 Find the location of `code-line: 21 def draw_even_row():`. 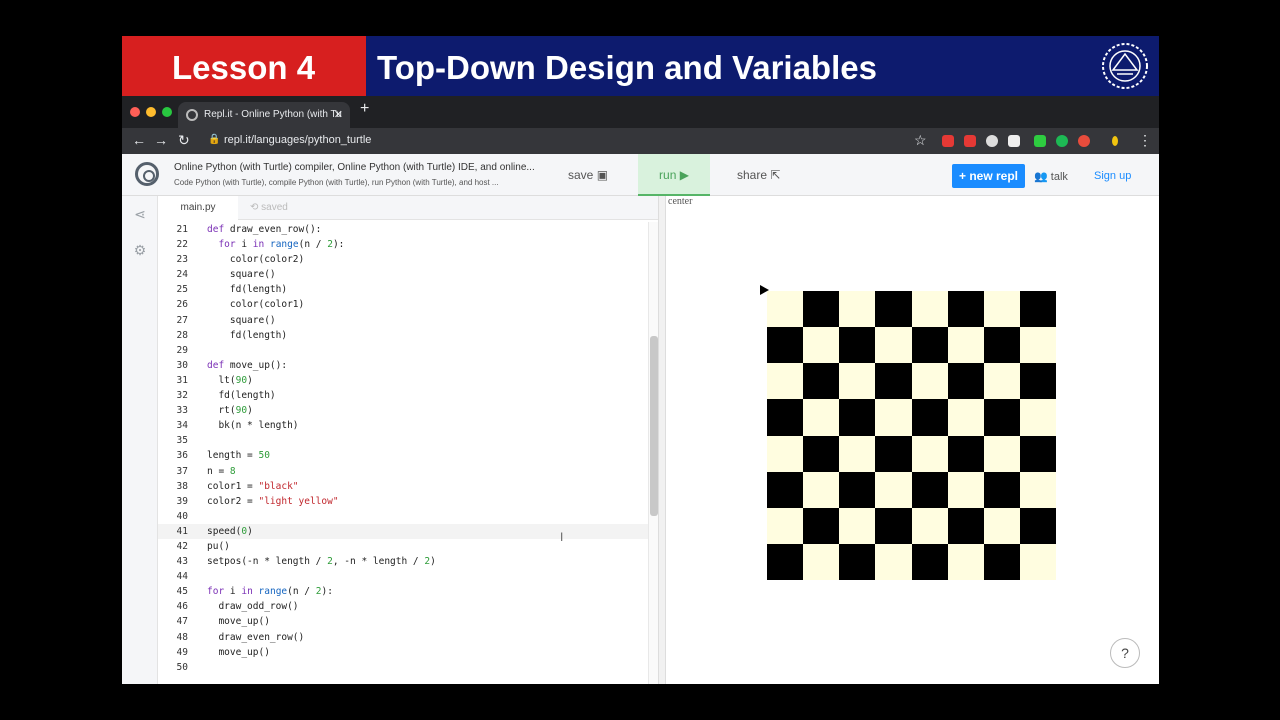

code-line: 21 def draw_even_row(): is located at coordinates (403, 229).